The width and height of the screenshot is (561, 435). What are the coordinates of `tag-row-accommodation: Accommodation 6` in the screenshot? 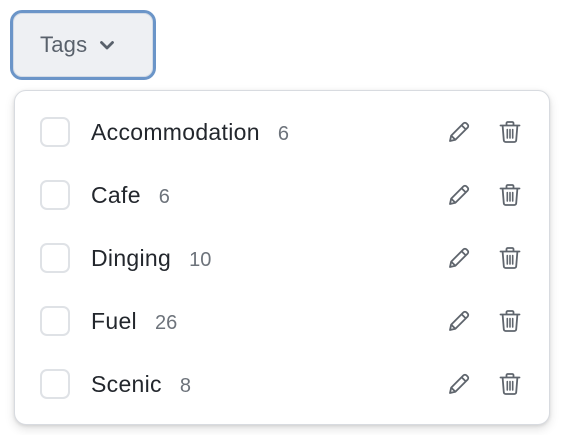 It's located at (282, 132).